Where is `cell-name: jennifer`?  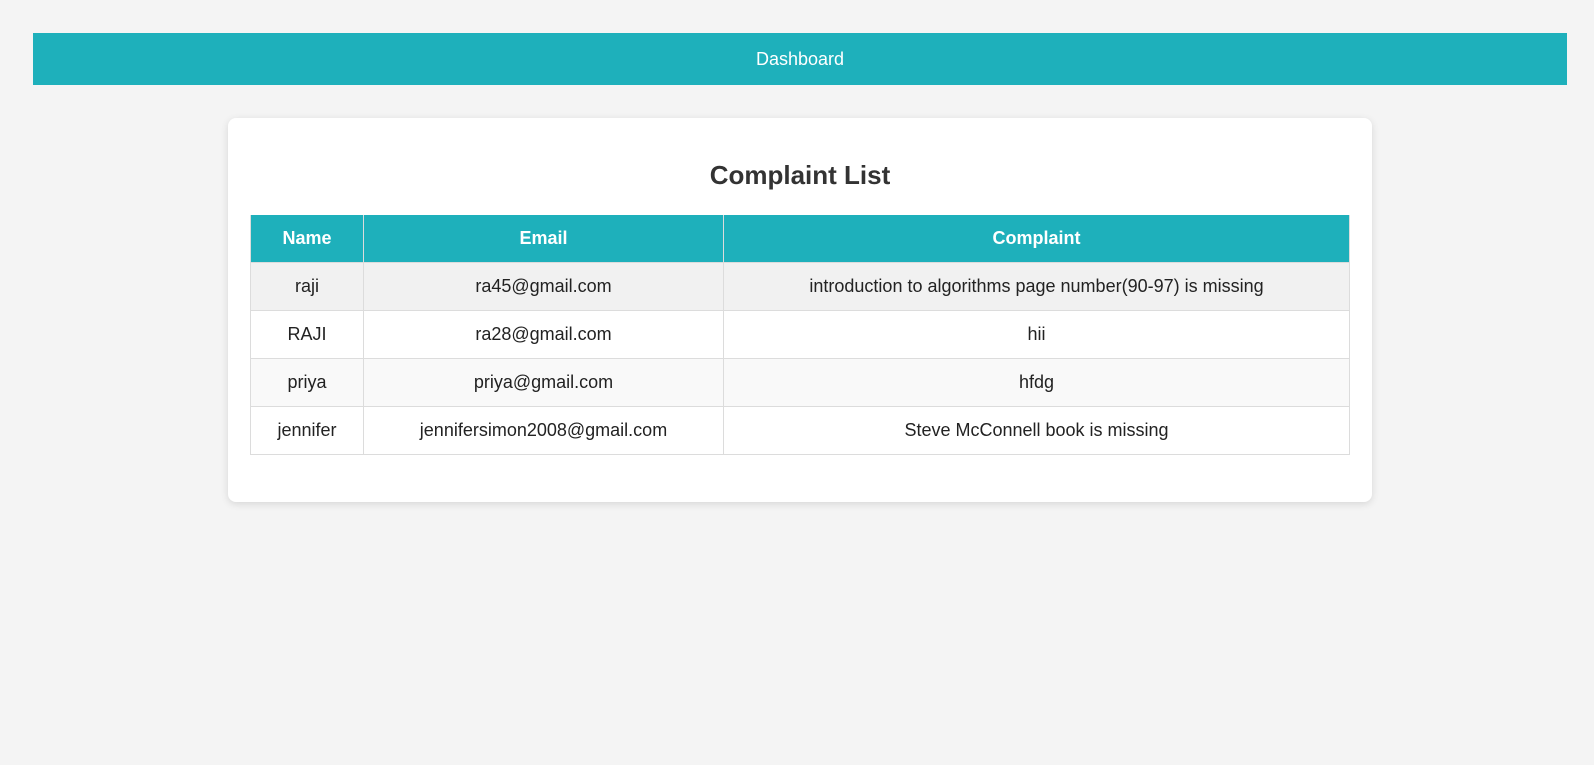
cell-name: jennifer is located at coordinates (307, 430).